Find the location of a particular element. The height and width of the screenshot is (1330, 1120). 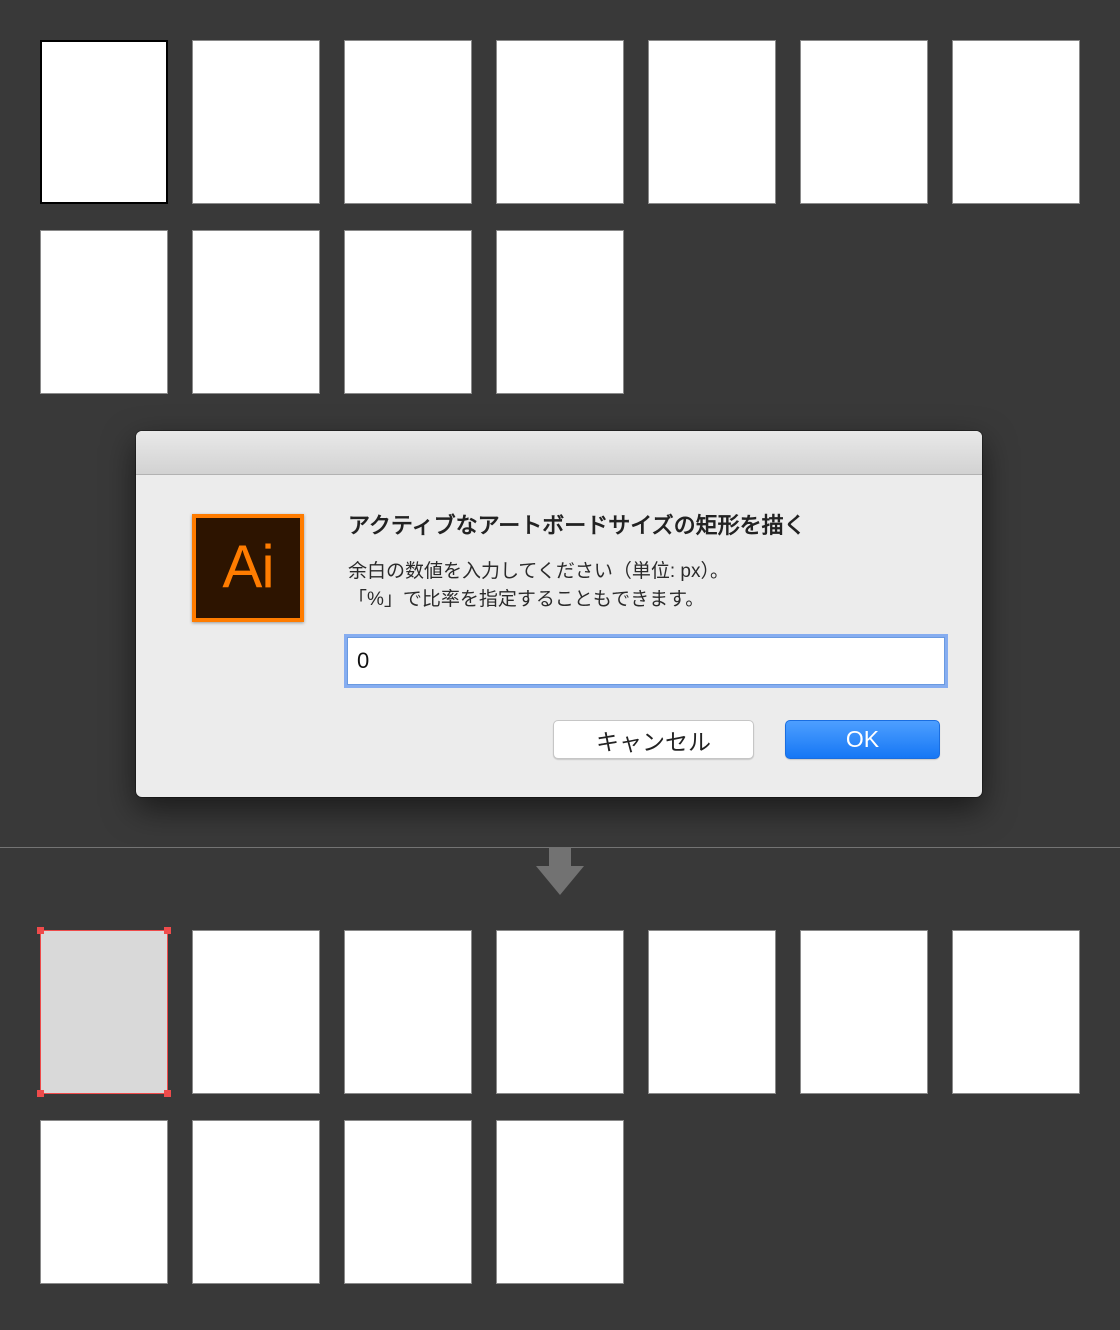

cancel-button: キャンセル is located at coordinates (653, 739).